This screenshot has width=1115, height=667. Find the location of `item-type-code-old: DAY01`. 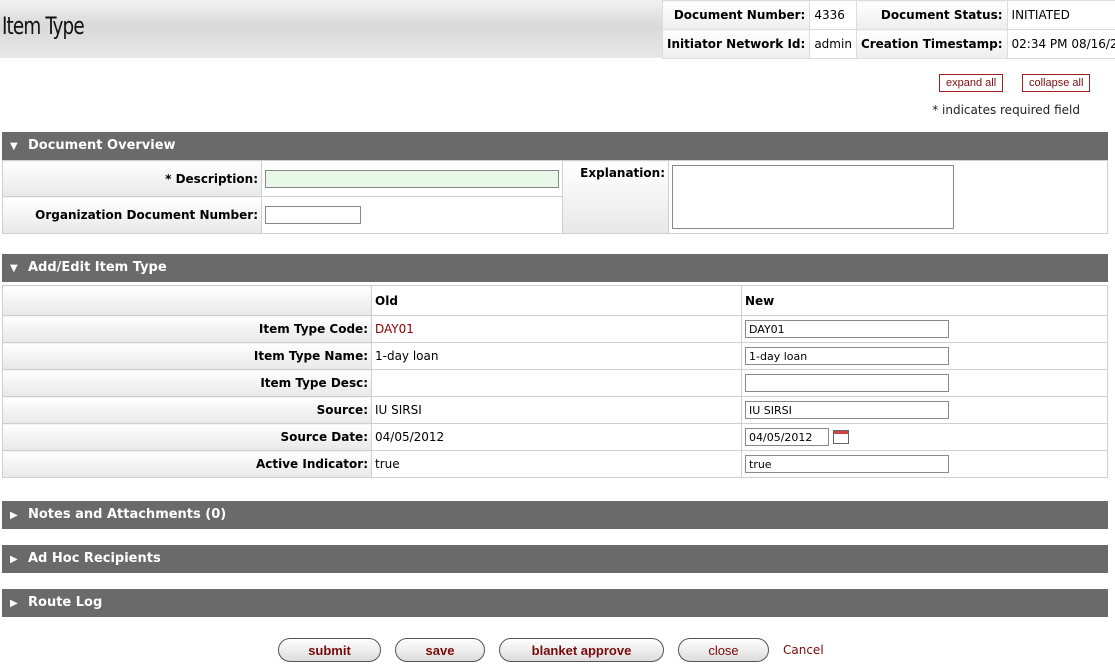

item-type-code-old: DAY01 is located at coordinates (556, 329).